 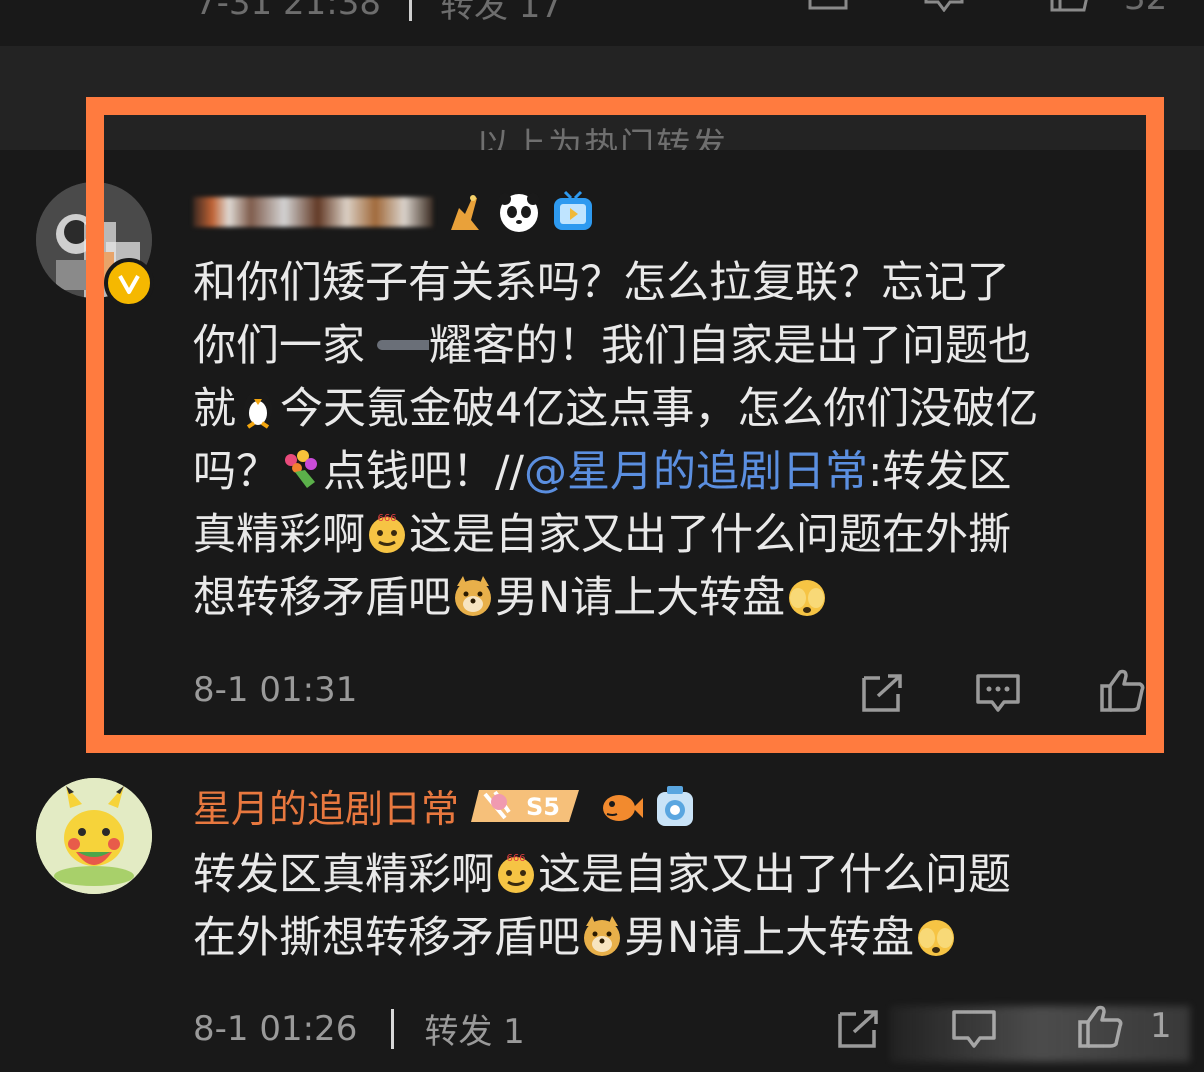 I want to click on giraffe-badge-icon, so click(x=465, y=212).